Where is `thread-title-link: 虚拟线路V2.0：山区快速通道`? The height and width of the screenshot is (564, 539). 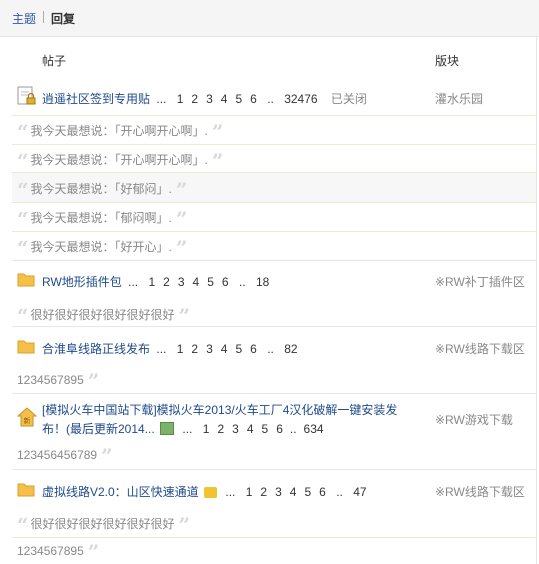 thread-title-link: 虚拟线路V2.0：山区快速通道 is located at coordinates (120, 492).